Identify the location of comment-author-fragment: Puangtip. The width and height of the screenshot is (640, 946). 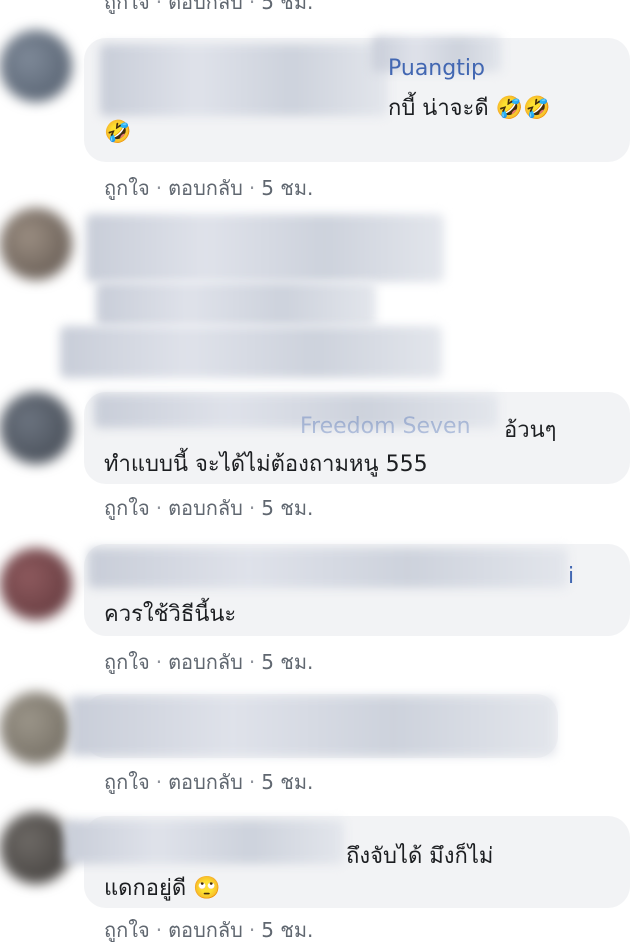
(436, 68).